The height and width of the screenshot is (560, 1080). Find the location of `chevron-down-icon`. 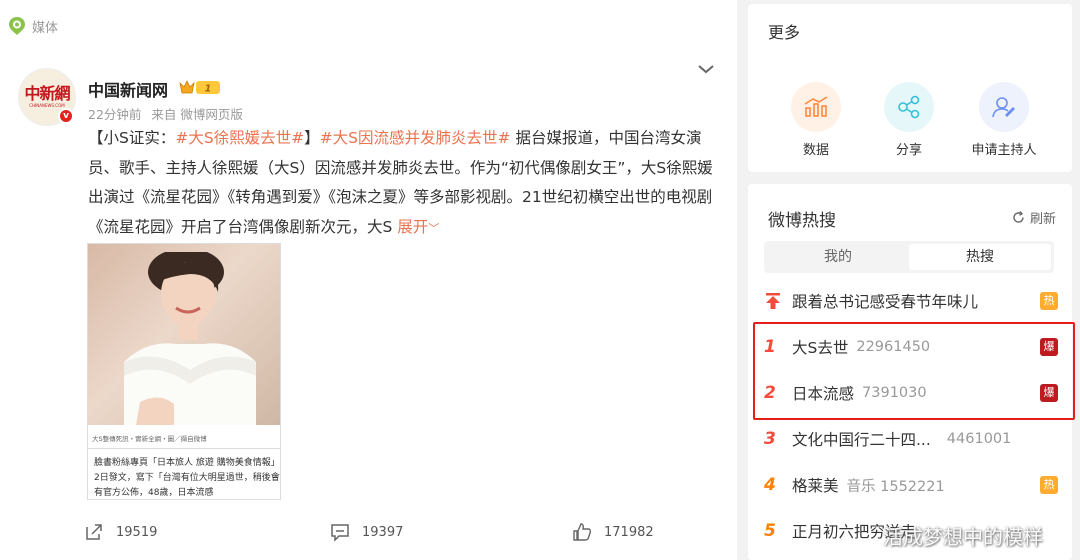

chevron-down-icon is located at coordinates (706, 69).